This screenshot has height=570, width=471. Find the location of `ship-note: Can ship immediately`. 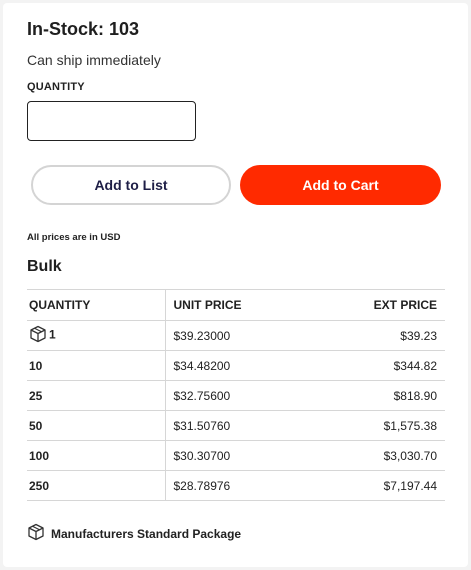

ship-note: Can ship immediately is located at coordinates (94, 60).